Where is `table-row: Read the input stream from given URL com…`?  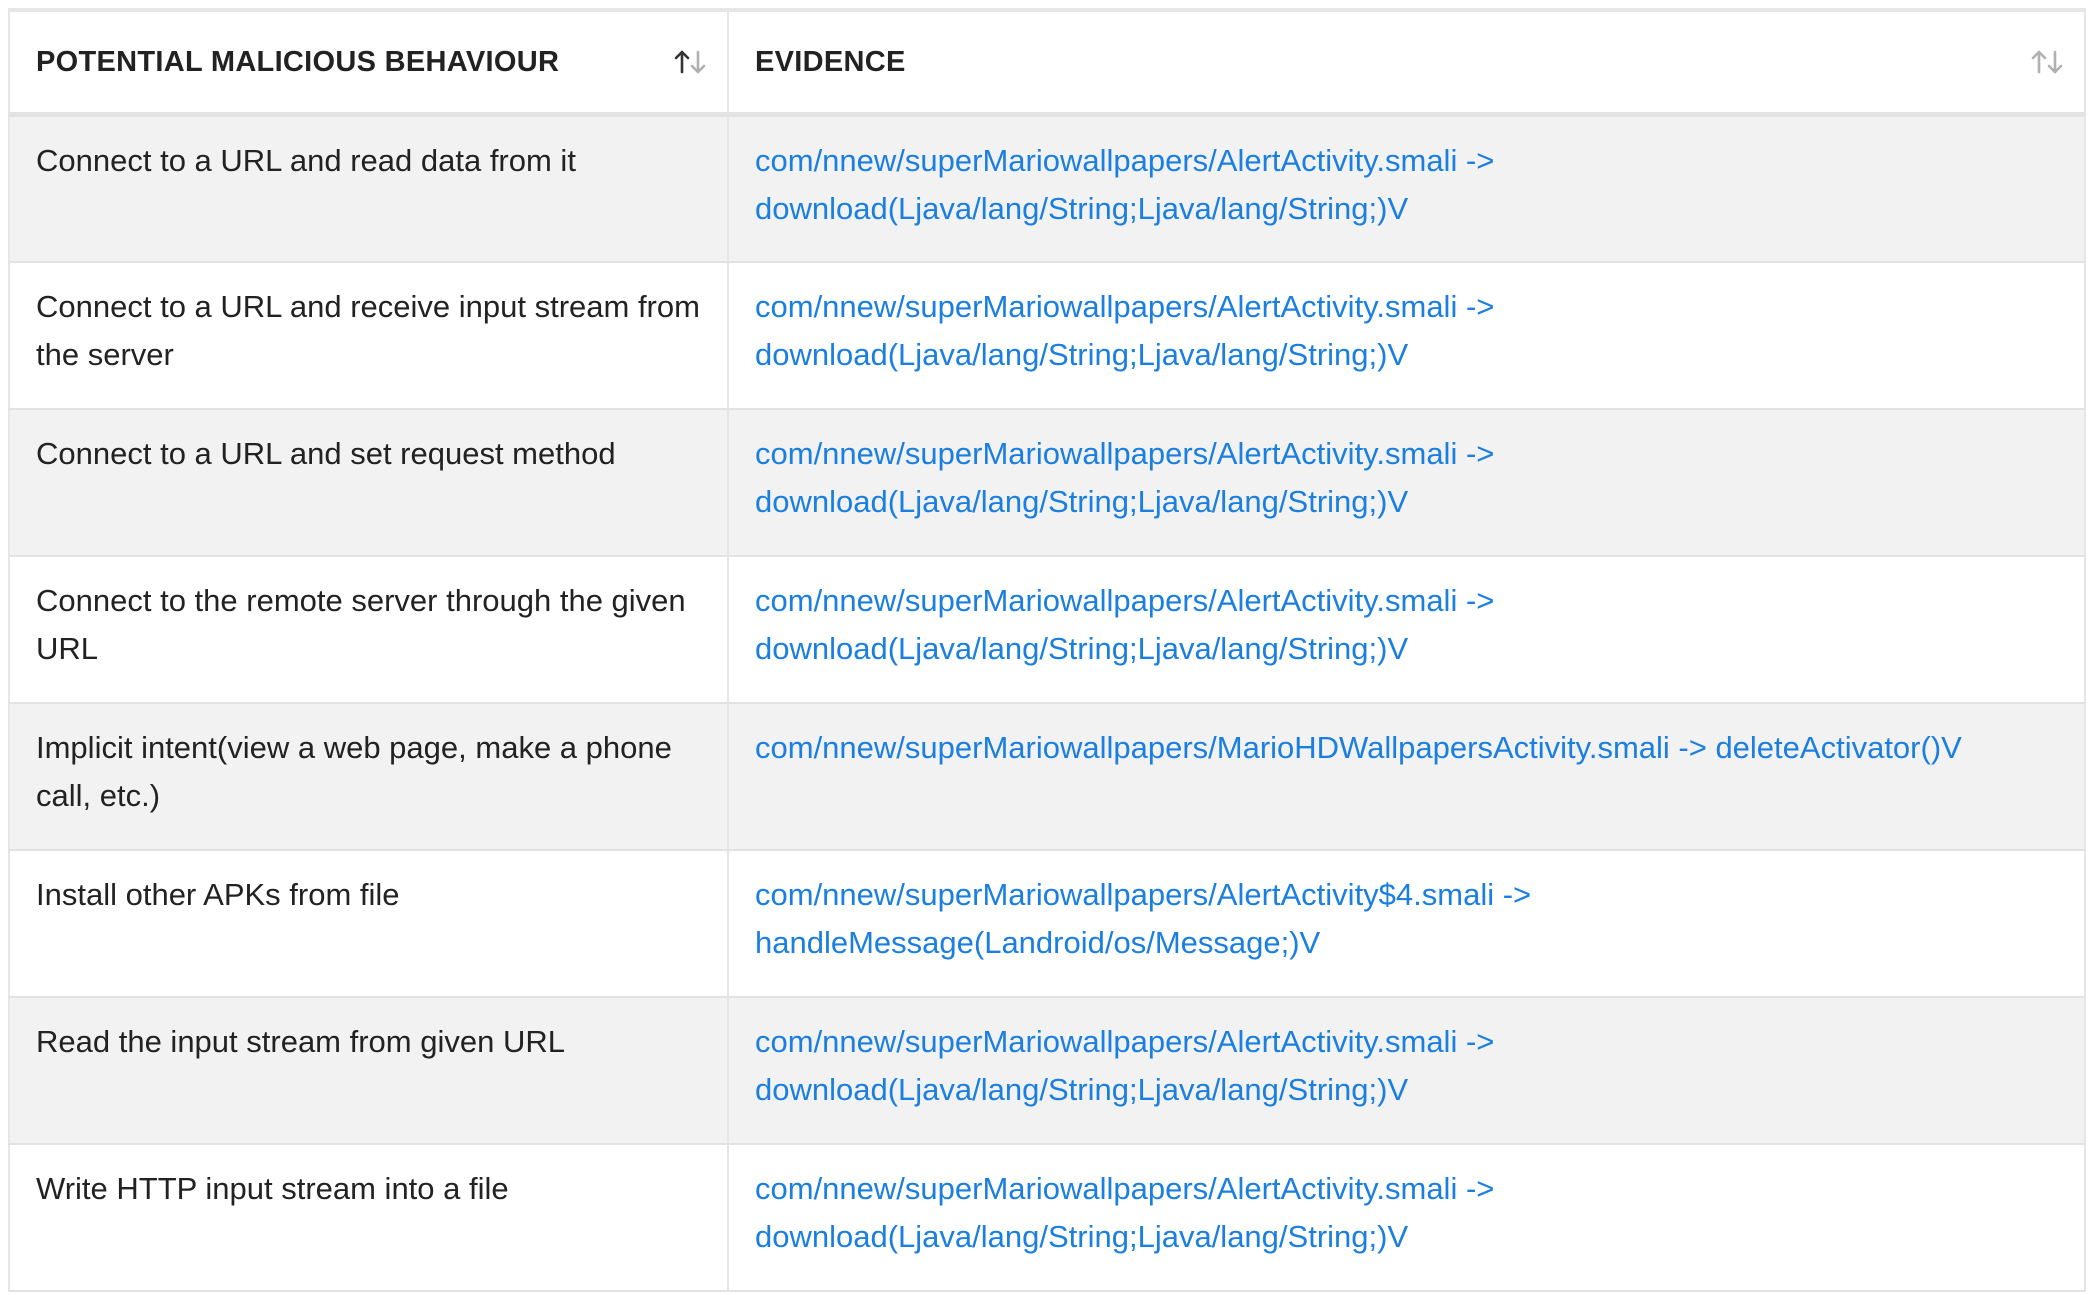 table-row: Read the input stream from given URL com… is located at coordinates (1047, 1070).